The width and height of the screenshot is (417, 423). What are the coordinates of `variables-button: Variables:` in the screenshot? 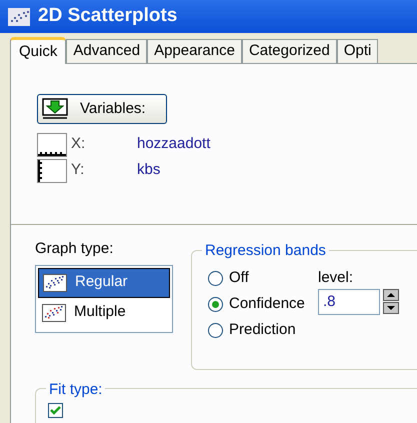 It's located at (102, 109).